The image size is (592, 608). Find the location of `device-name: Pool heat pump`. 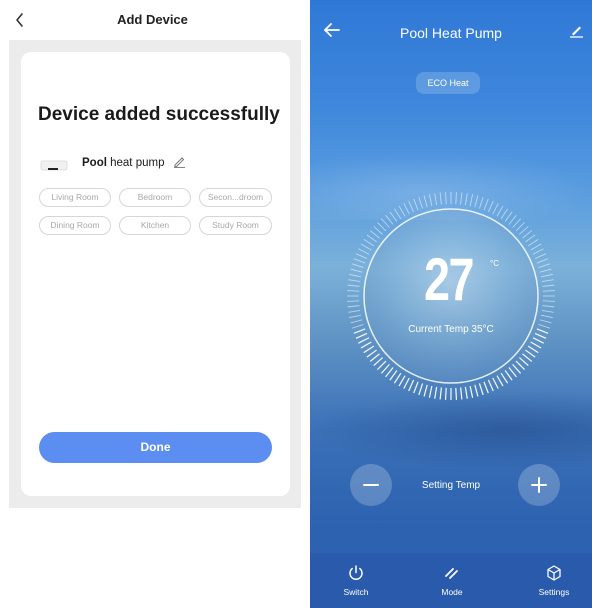

device-name: Pool heat pump is located at coordinates (123, 163).